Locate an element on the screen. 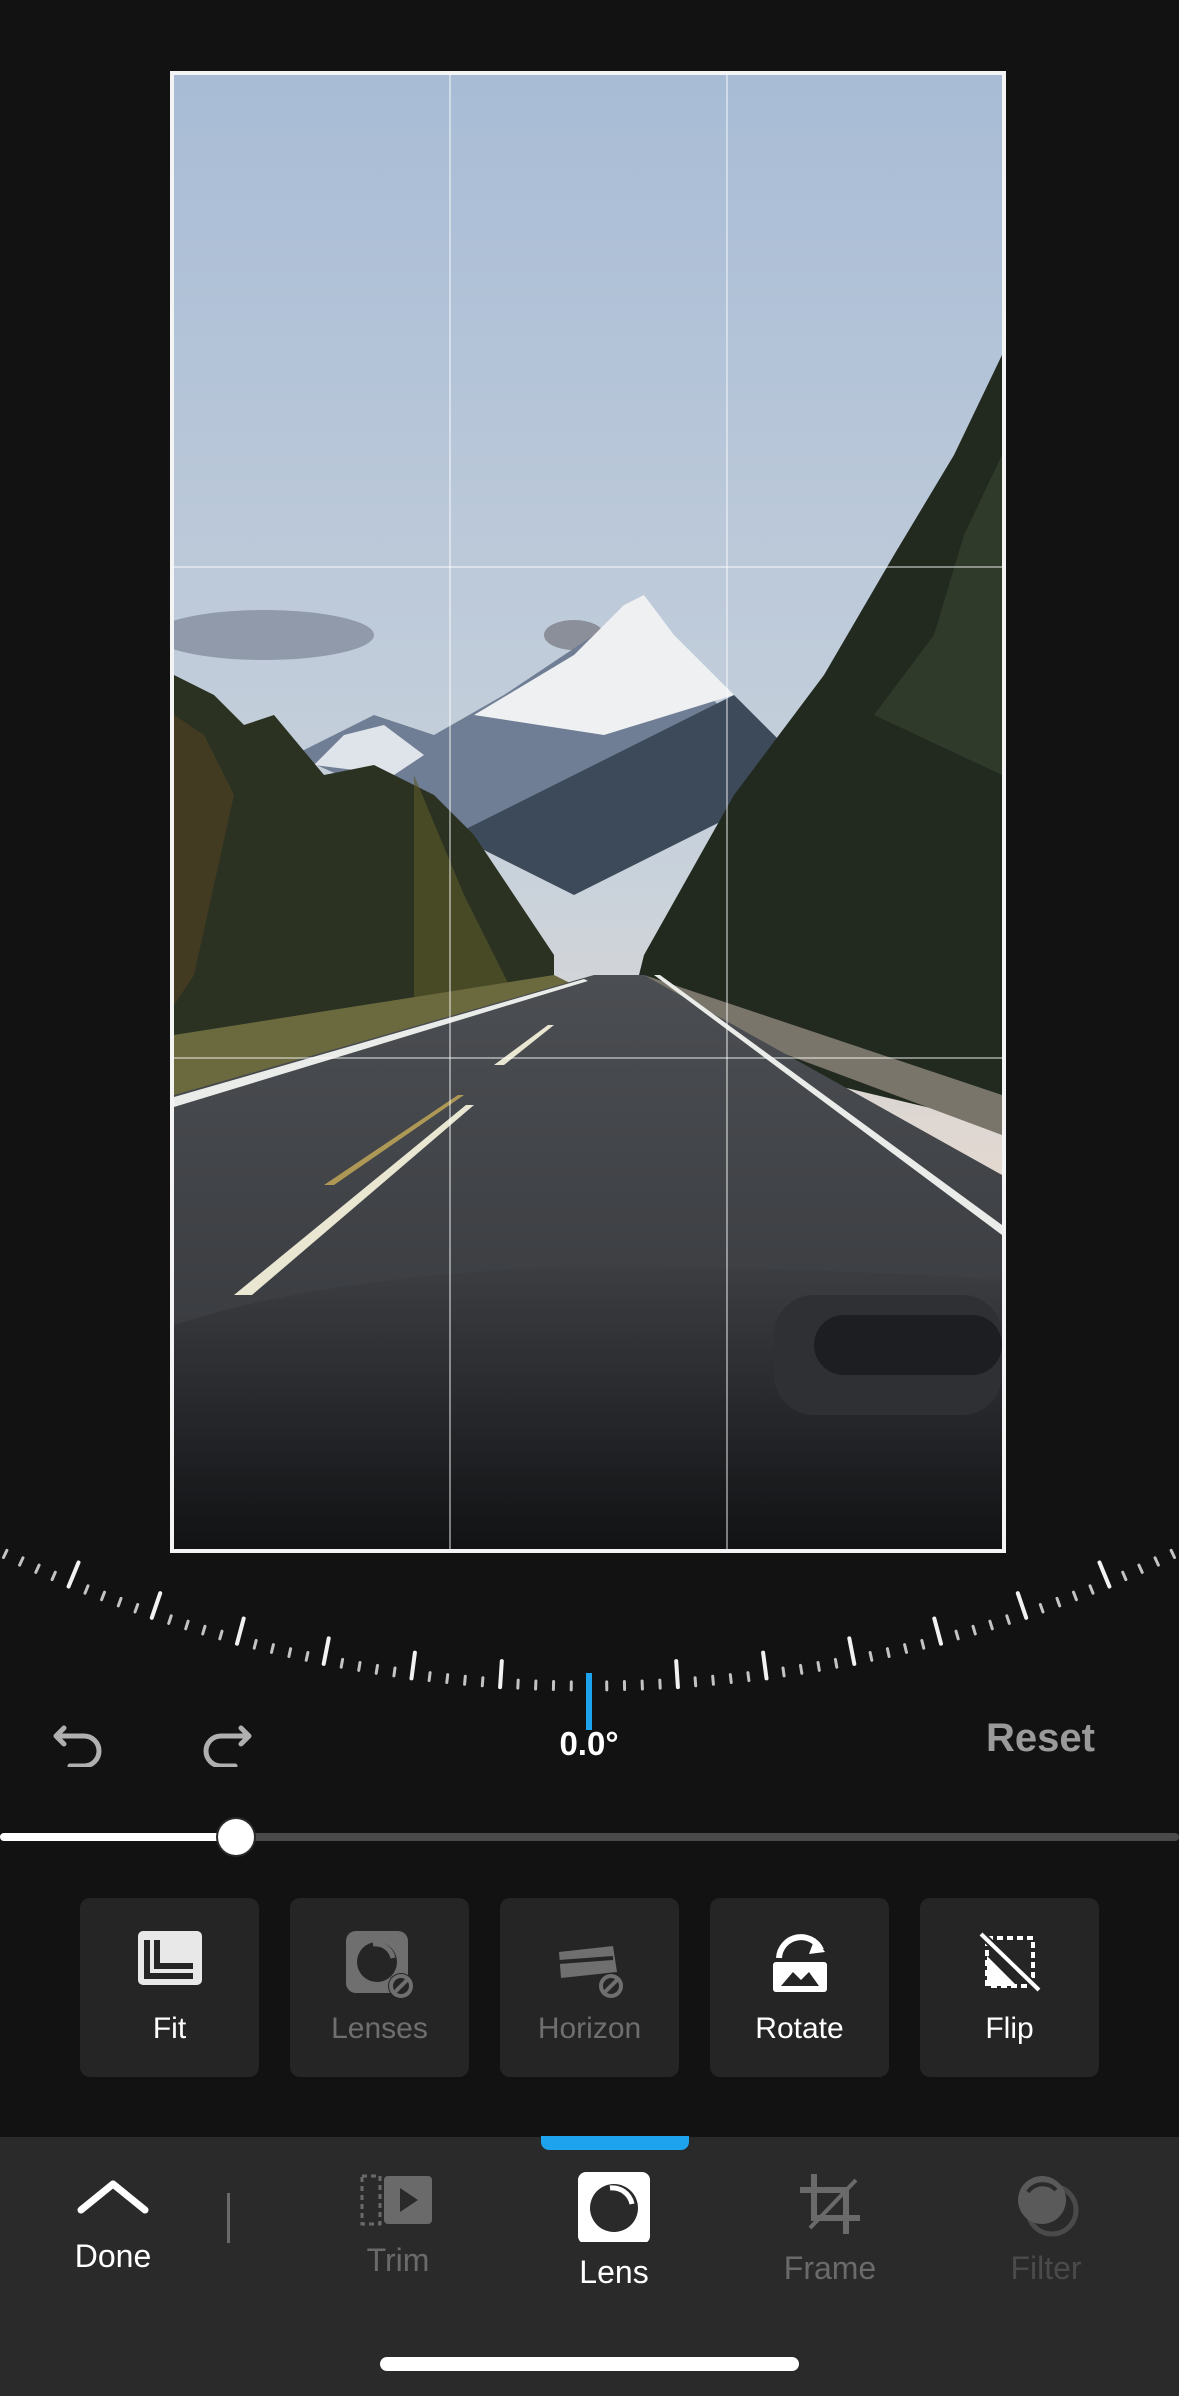 The height and width of the screenshot is (2396, 1179). home-indicator is located at coordinates (589, 2364).